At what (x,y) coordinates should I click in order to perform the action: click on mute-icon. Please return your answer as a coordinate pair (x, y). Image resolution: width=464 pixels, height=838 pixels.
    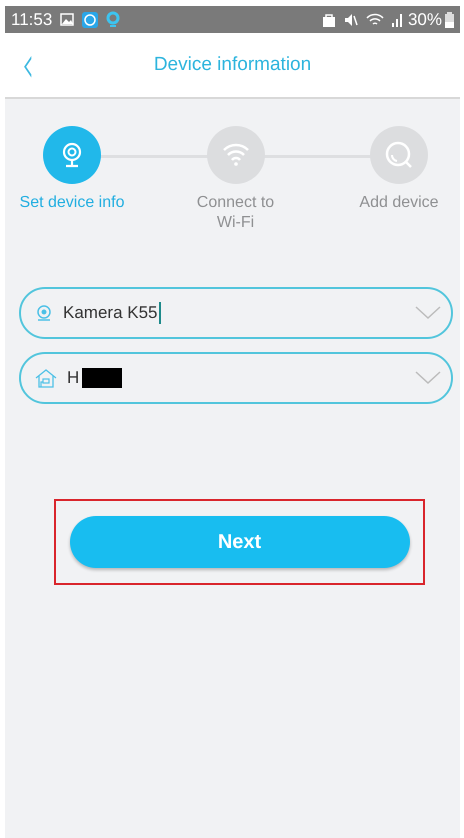
    Looking at the image, I should click on (351, 19).